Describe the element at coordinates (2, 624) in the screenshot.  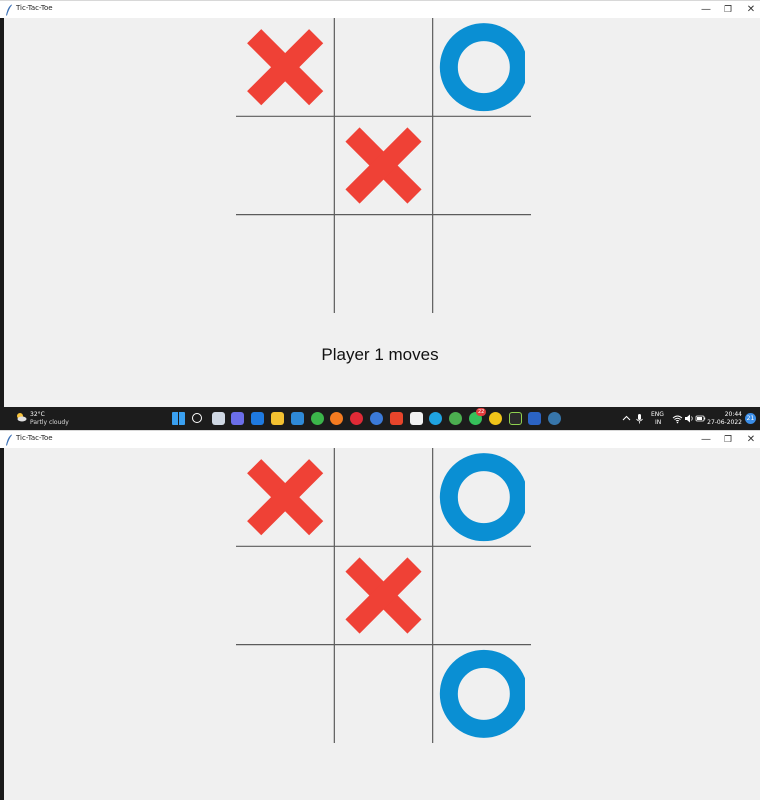
I see `window-edge` at that location.